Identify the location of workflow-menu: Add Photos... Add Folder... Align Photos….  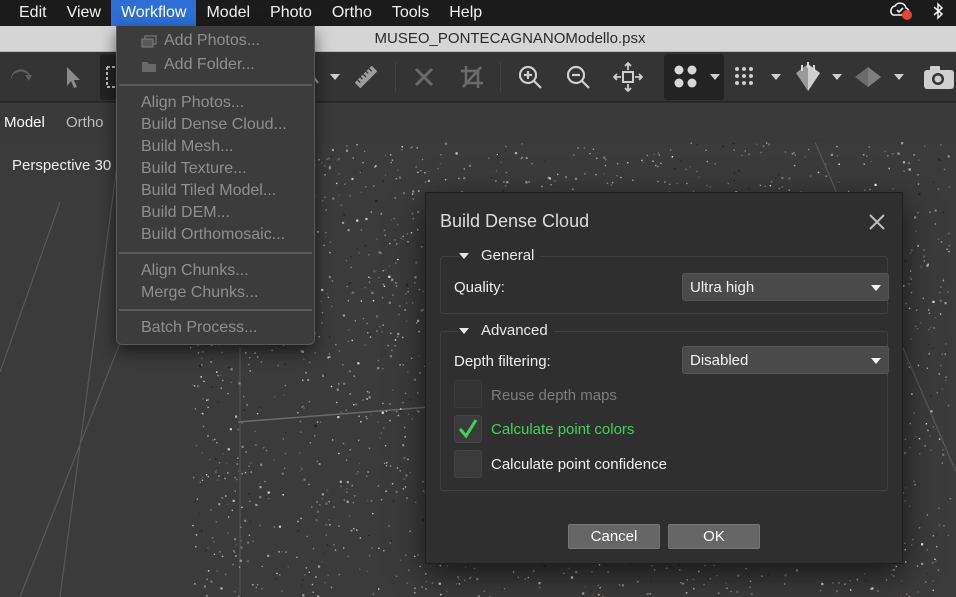
(215, 185).